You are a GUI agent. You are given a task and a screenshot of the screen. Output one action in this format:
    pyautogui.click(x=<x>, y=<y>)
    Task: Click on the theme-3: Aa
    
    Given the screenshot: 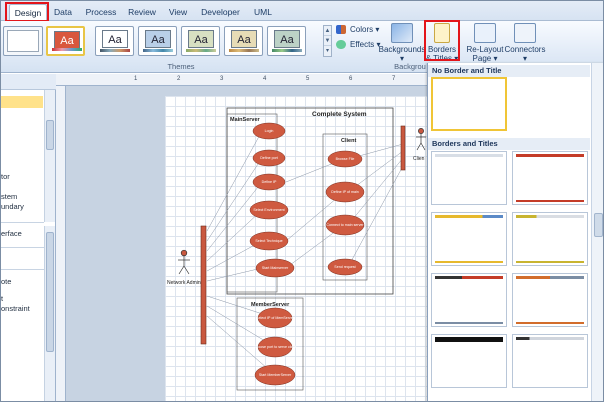 What is the action you would take?
    pyautogui.click(x=157, y=41)
    